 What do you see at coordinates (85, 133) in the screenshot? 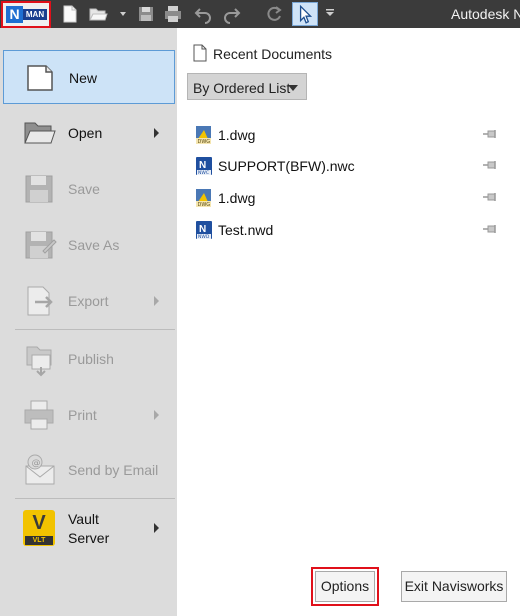
I see `menu-item-label: Open` at bounding box center [85, 133].